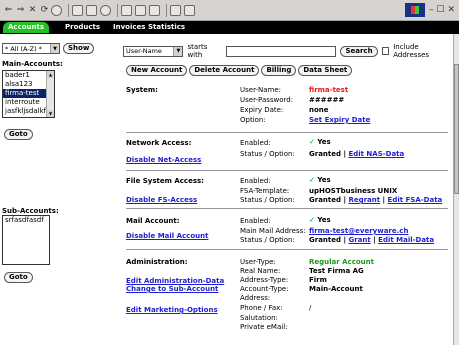  What do you see at coordinates (265, 191) in the screenshot?
I see `fsa-template-label: FSA-Template:` at bounding box center [265, 191].